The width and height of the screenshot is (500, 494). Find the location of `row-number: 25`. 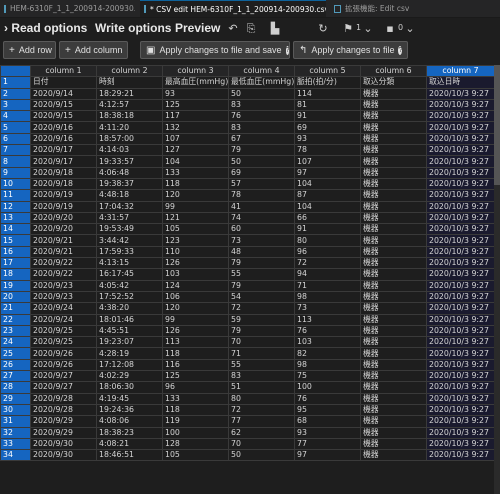

row-number: 25 is located at coordinates (15, 353).